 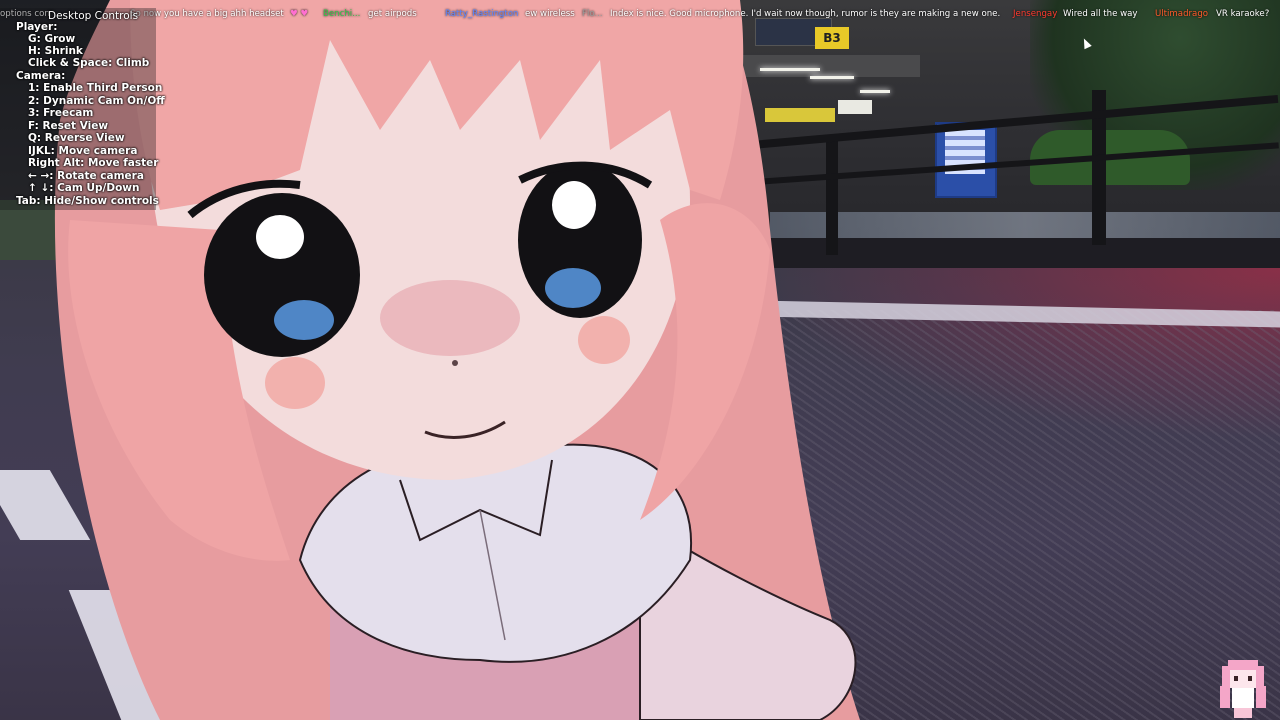 I want to click on right-eye-white, so click(x=574, y=205).